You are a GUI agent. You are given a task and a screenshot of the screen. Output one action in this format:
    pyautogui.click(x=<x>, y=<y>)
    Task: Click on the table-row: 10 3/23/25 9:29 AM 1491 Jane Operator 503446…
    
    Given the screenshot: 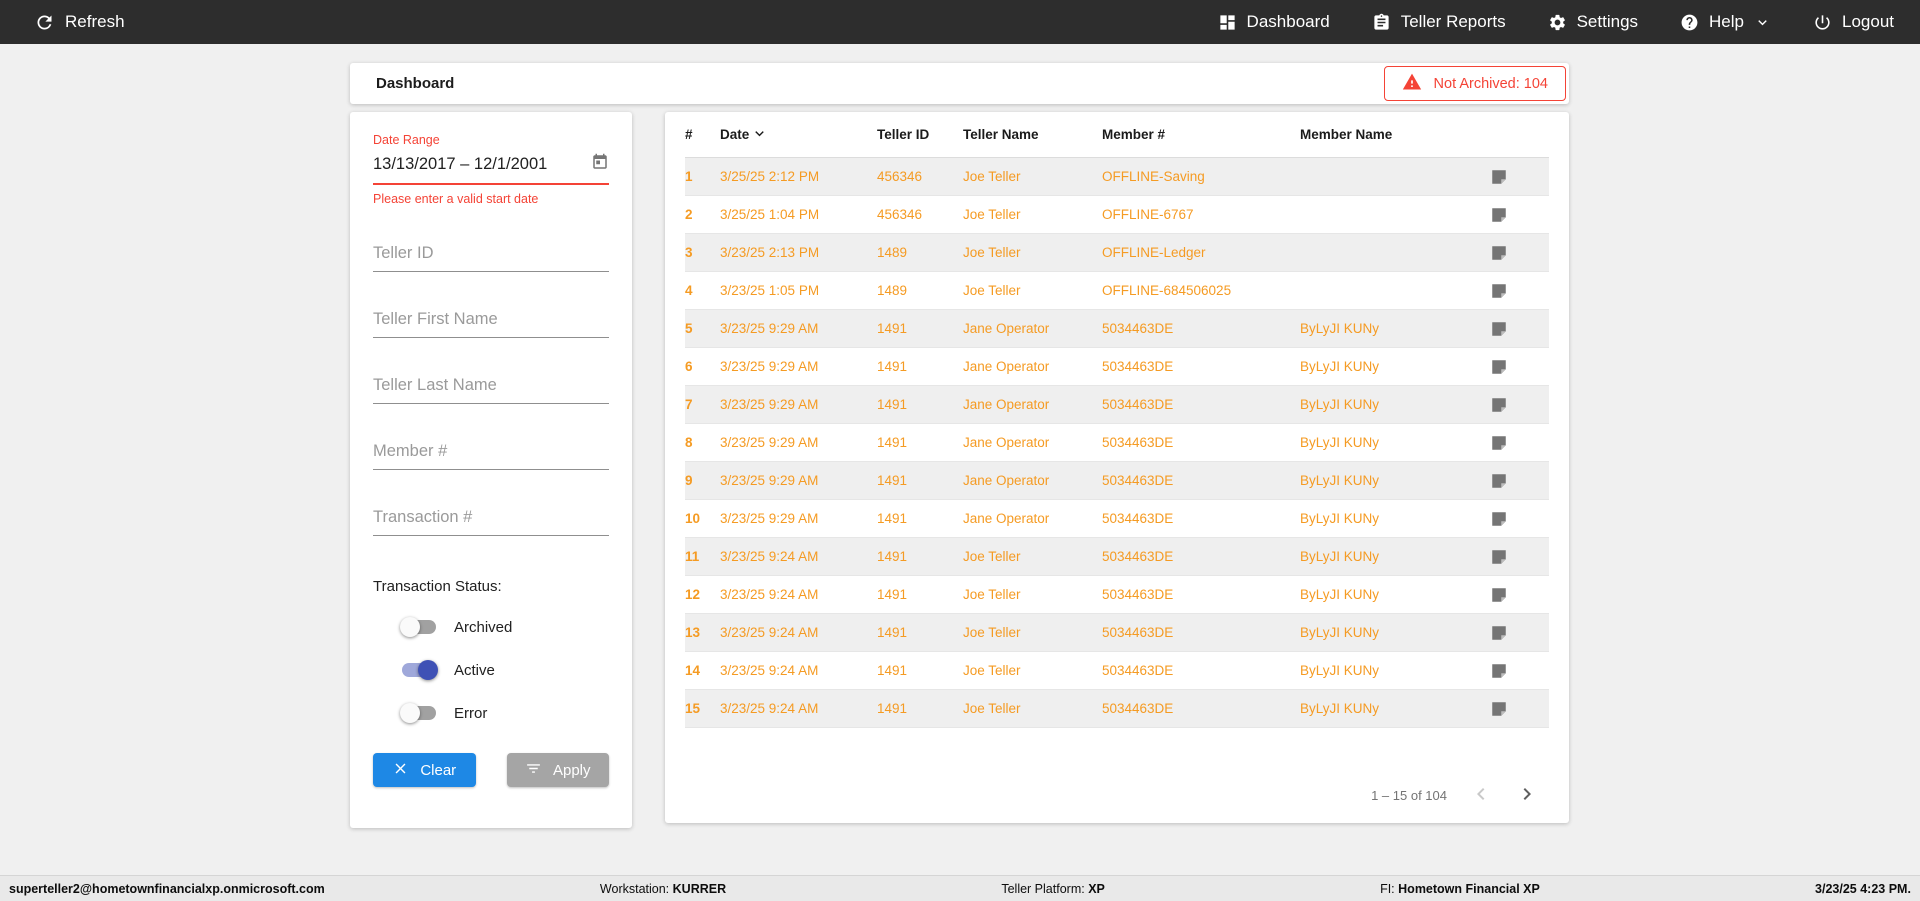 What is the action you would take?
    pyautogui.click(x=1117, y=519)
    